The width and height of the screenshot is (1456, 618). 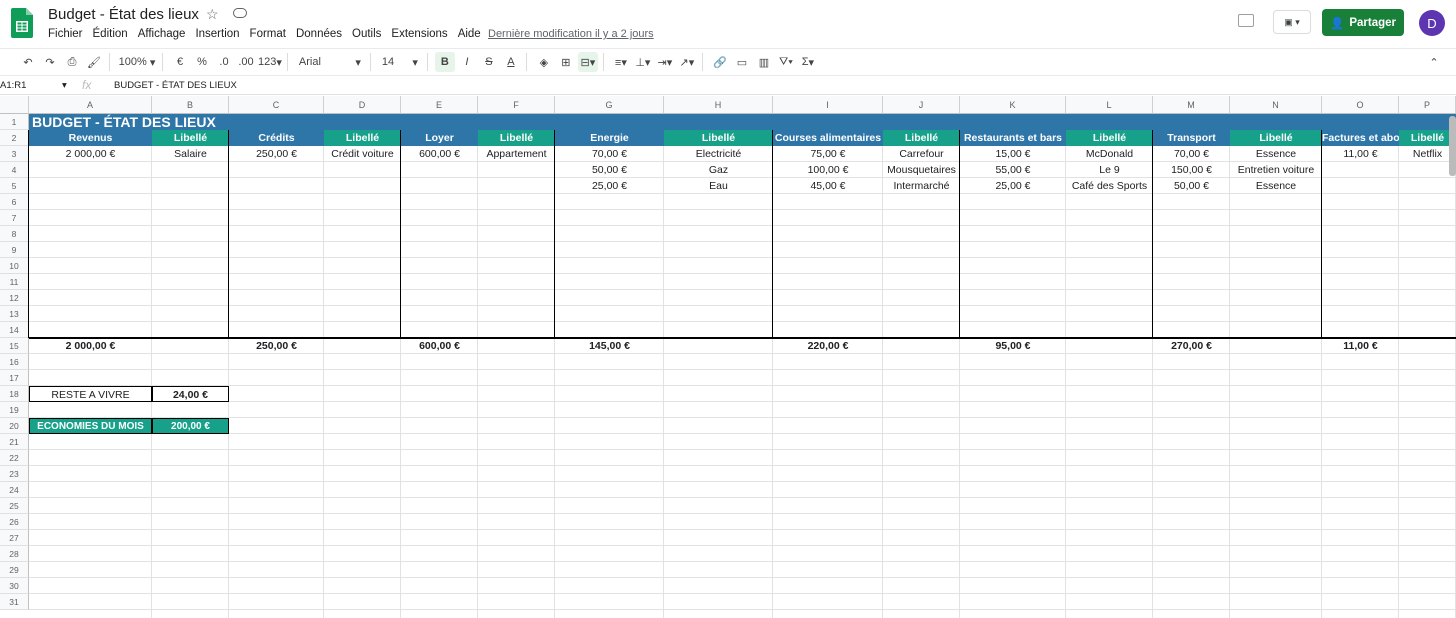 What do you see at coordinates (1360, 346) in the screenshot?
I see `total-cell: 11,00 €` at bounding box center [1360, 346].